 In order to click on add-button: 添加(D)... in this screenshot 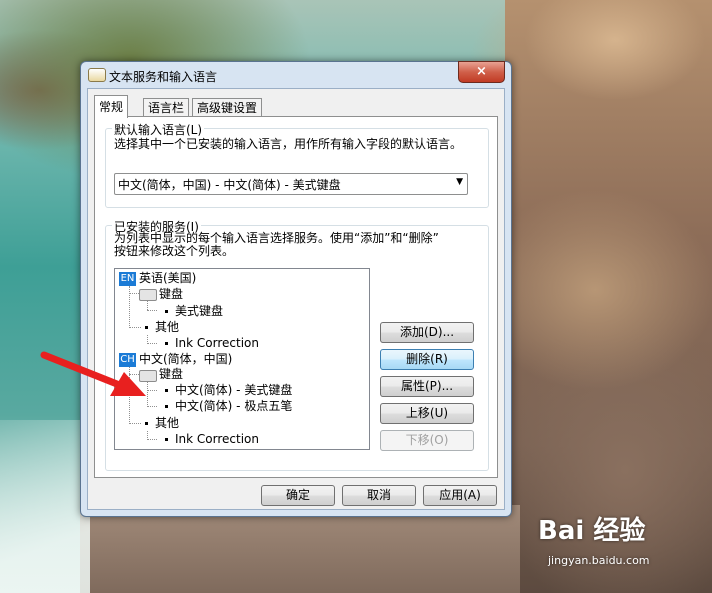, I will do `click(427, 332)`.